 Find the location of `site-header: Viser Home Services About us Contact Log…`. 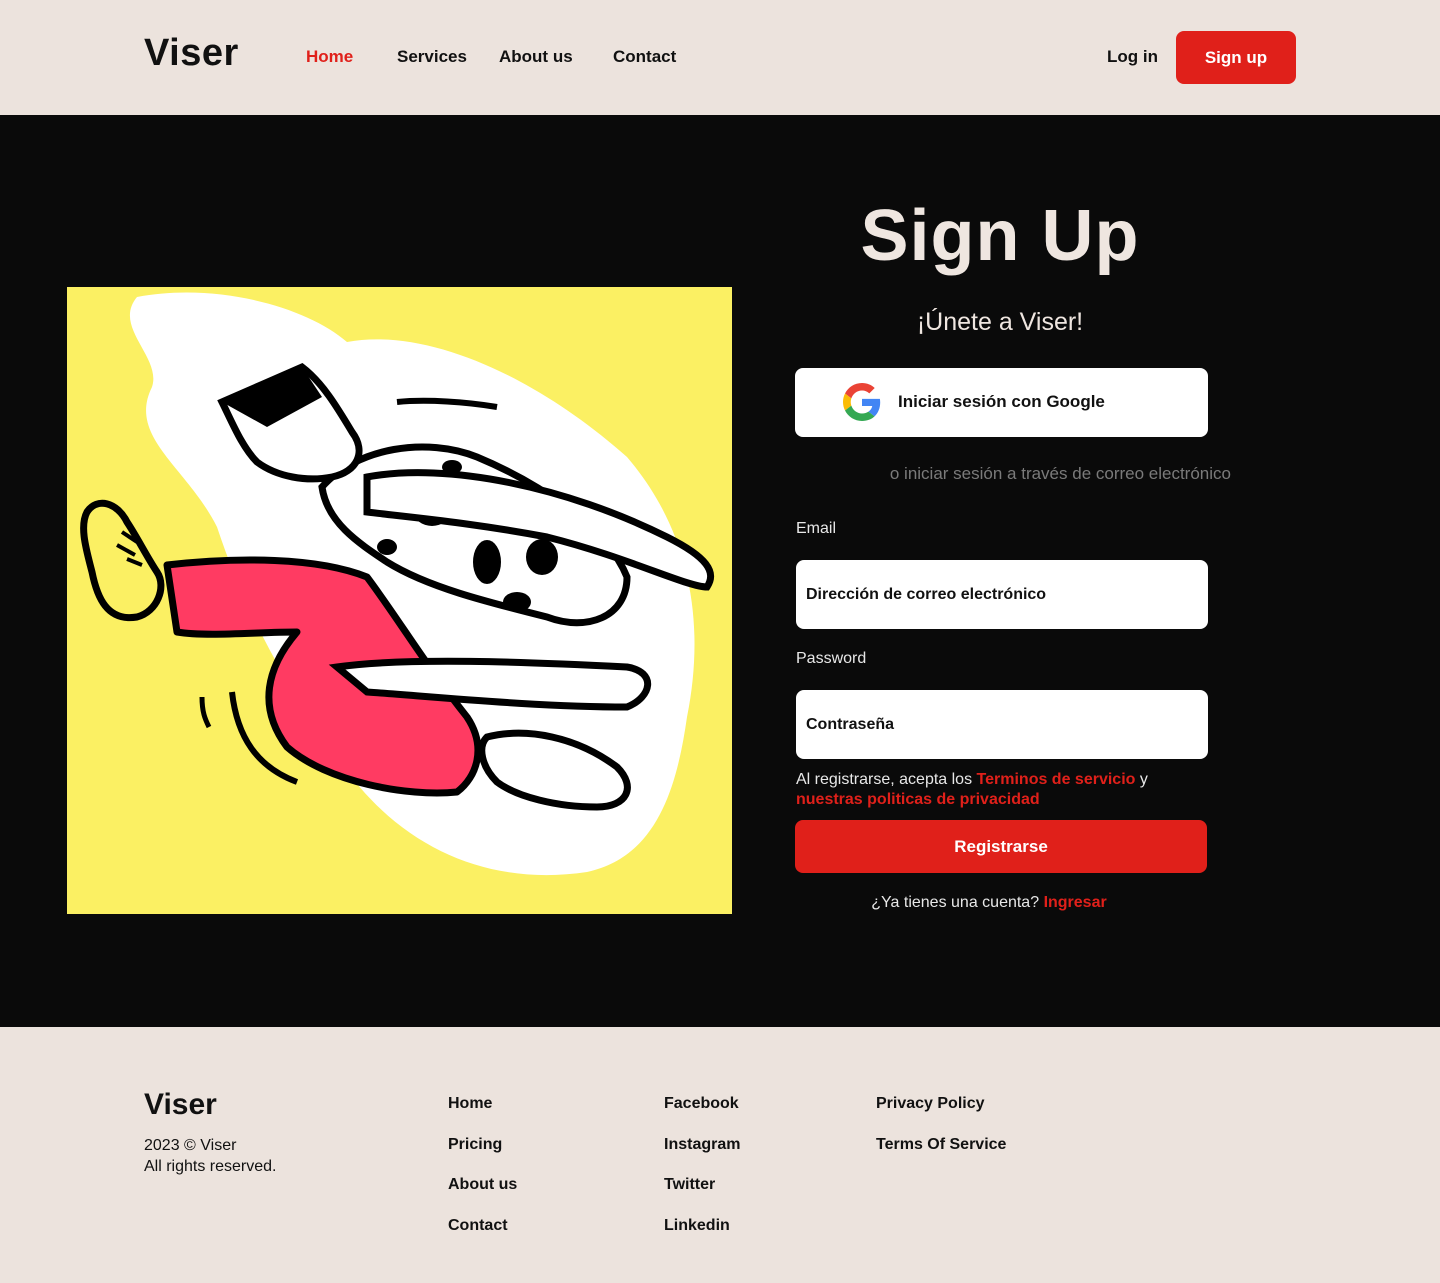

site-header: Viser Home Services About us Contact Log… is located at coordinates (720, 57).